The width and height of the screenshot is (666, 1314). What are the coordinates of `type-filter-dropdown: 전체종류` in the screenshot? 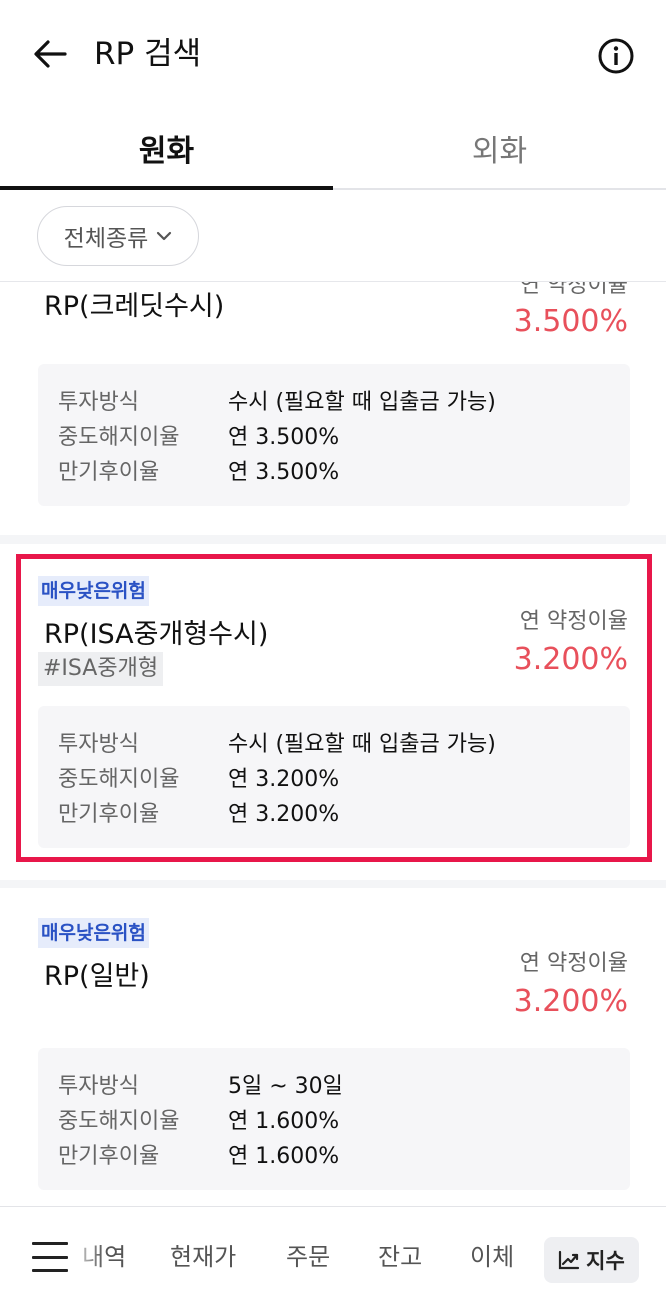 It's located at (118, 236).